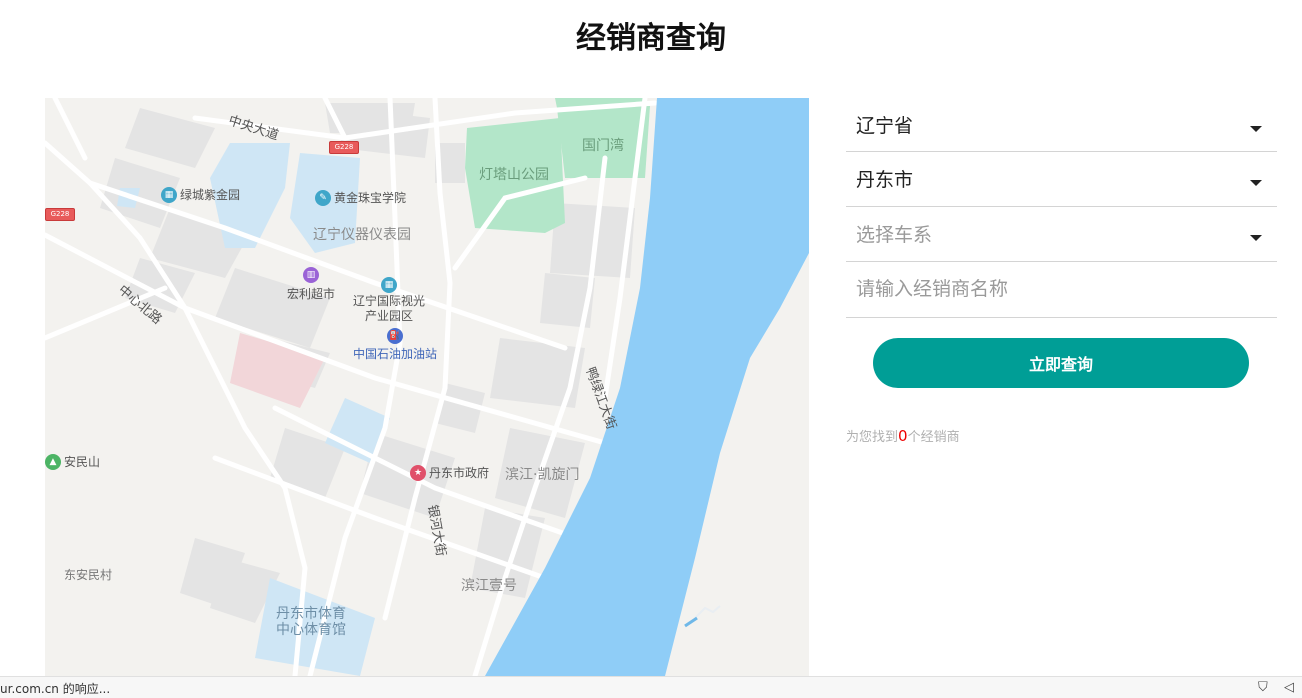 This screenshot has height=698, width=1302. Describe the element at coordinates (395, 345) in the screenshot. I see `poi-petrochina: ⛽ 中国石油加油站` at that location.